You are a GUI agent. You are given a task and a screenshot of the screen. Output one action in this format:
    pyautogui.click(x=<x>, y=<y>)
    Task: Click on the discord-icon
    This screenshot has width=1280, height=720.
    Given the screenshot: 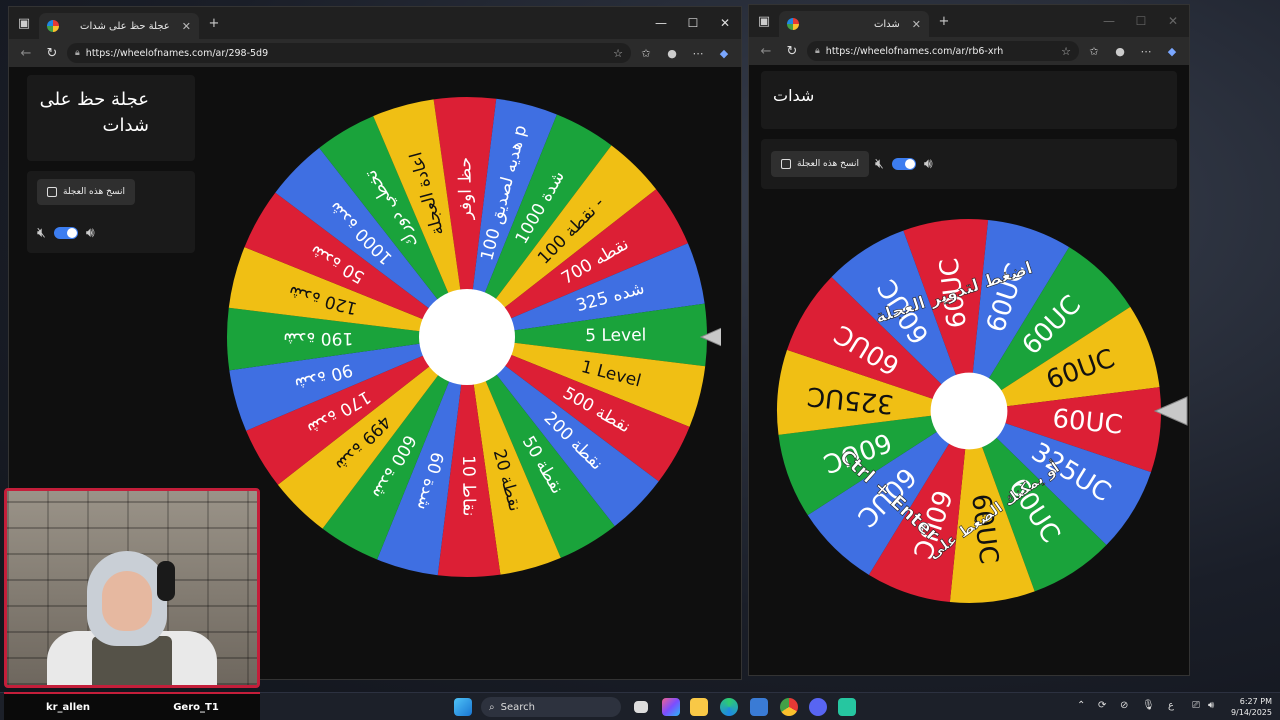 What is the action you would take?
    pyautogui.click(x=818, y=707)
    